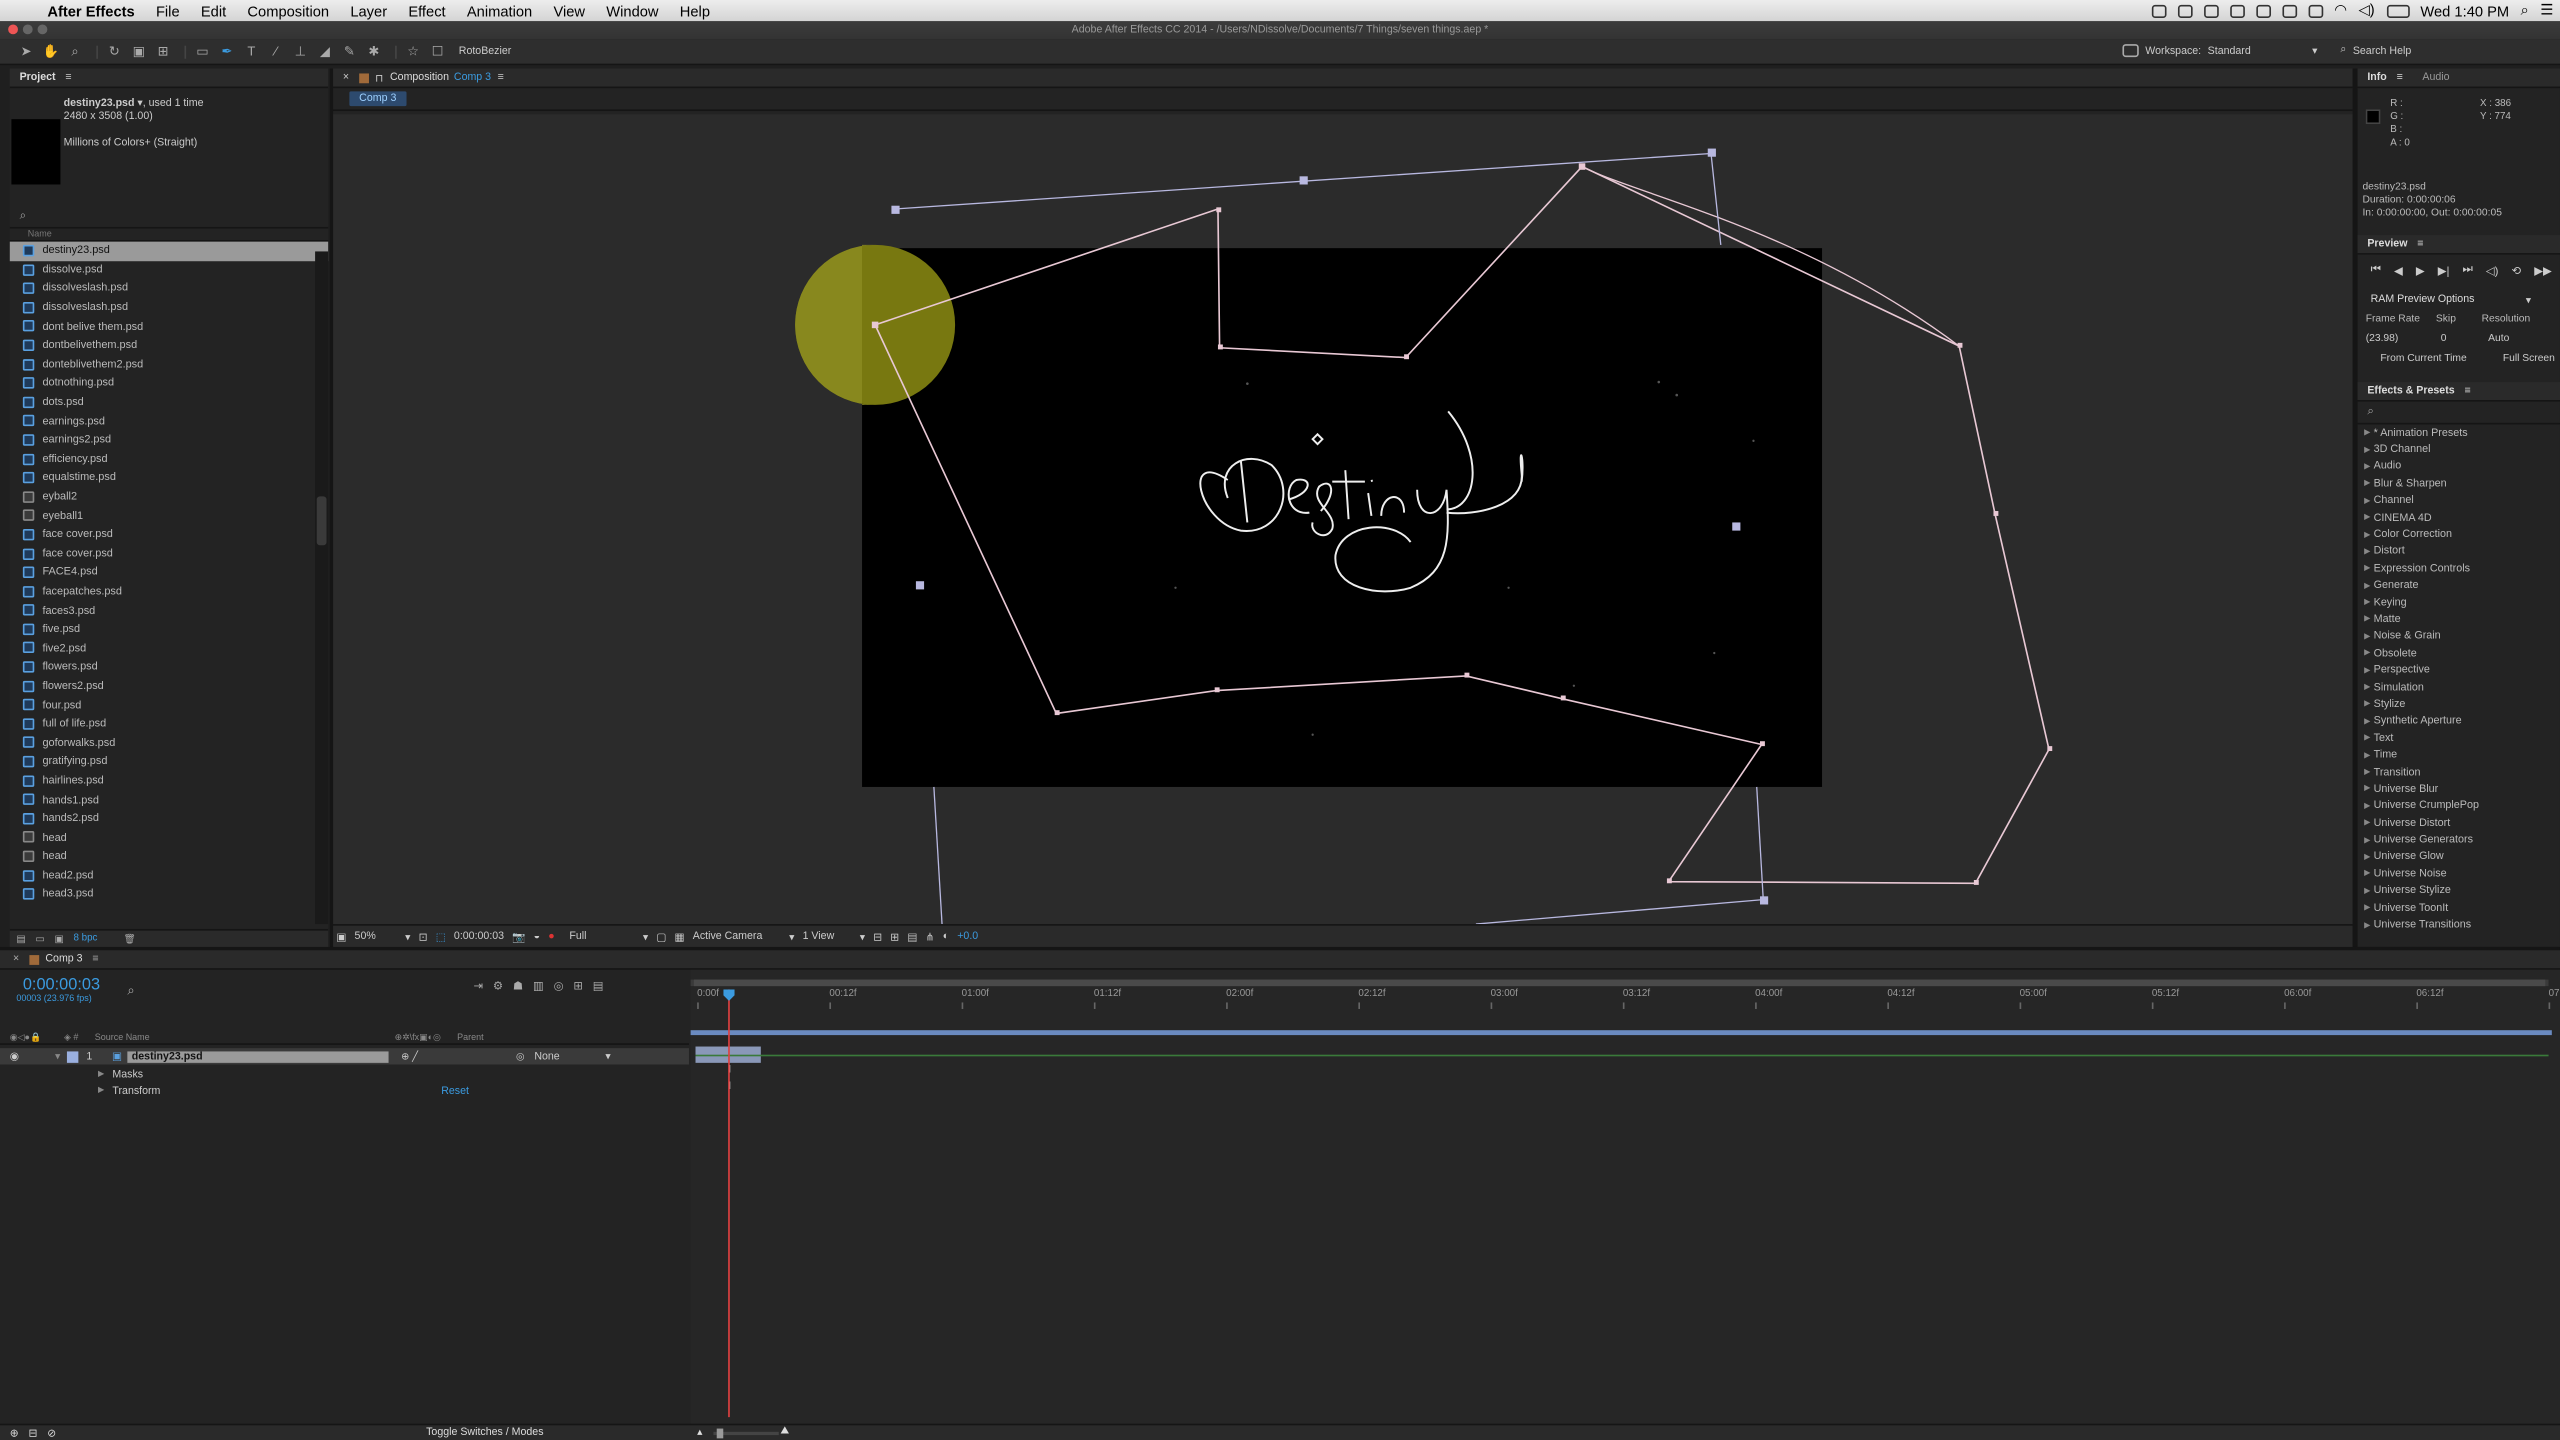  Describe the element at coordinates (57, 1056) in the screenshot. I see `expand-triangle-icon: ▾` at that location.